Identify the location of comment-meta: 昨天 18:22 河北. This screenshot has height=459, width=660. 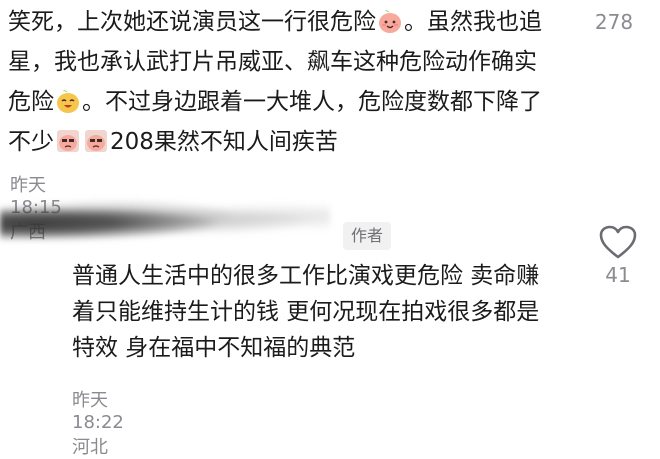
(100, 422).